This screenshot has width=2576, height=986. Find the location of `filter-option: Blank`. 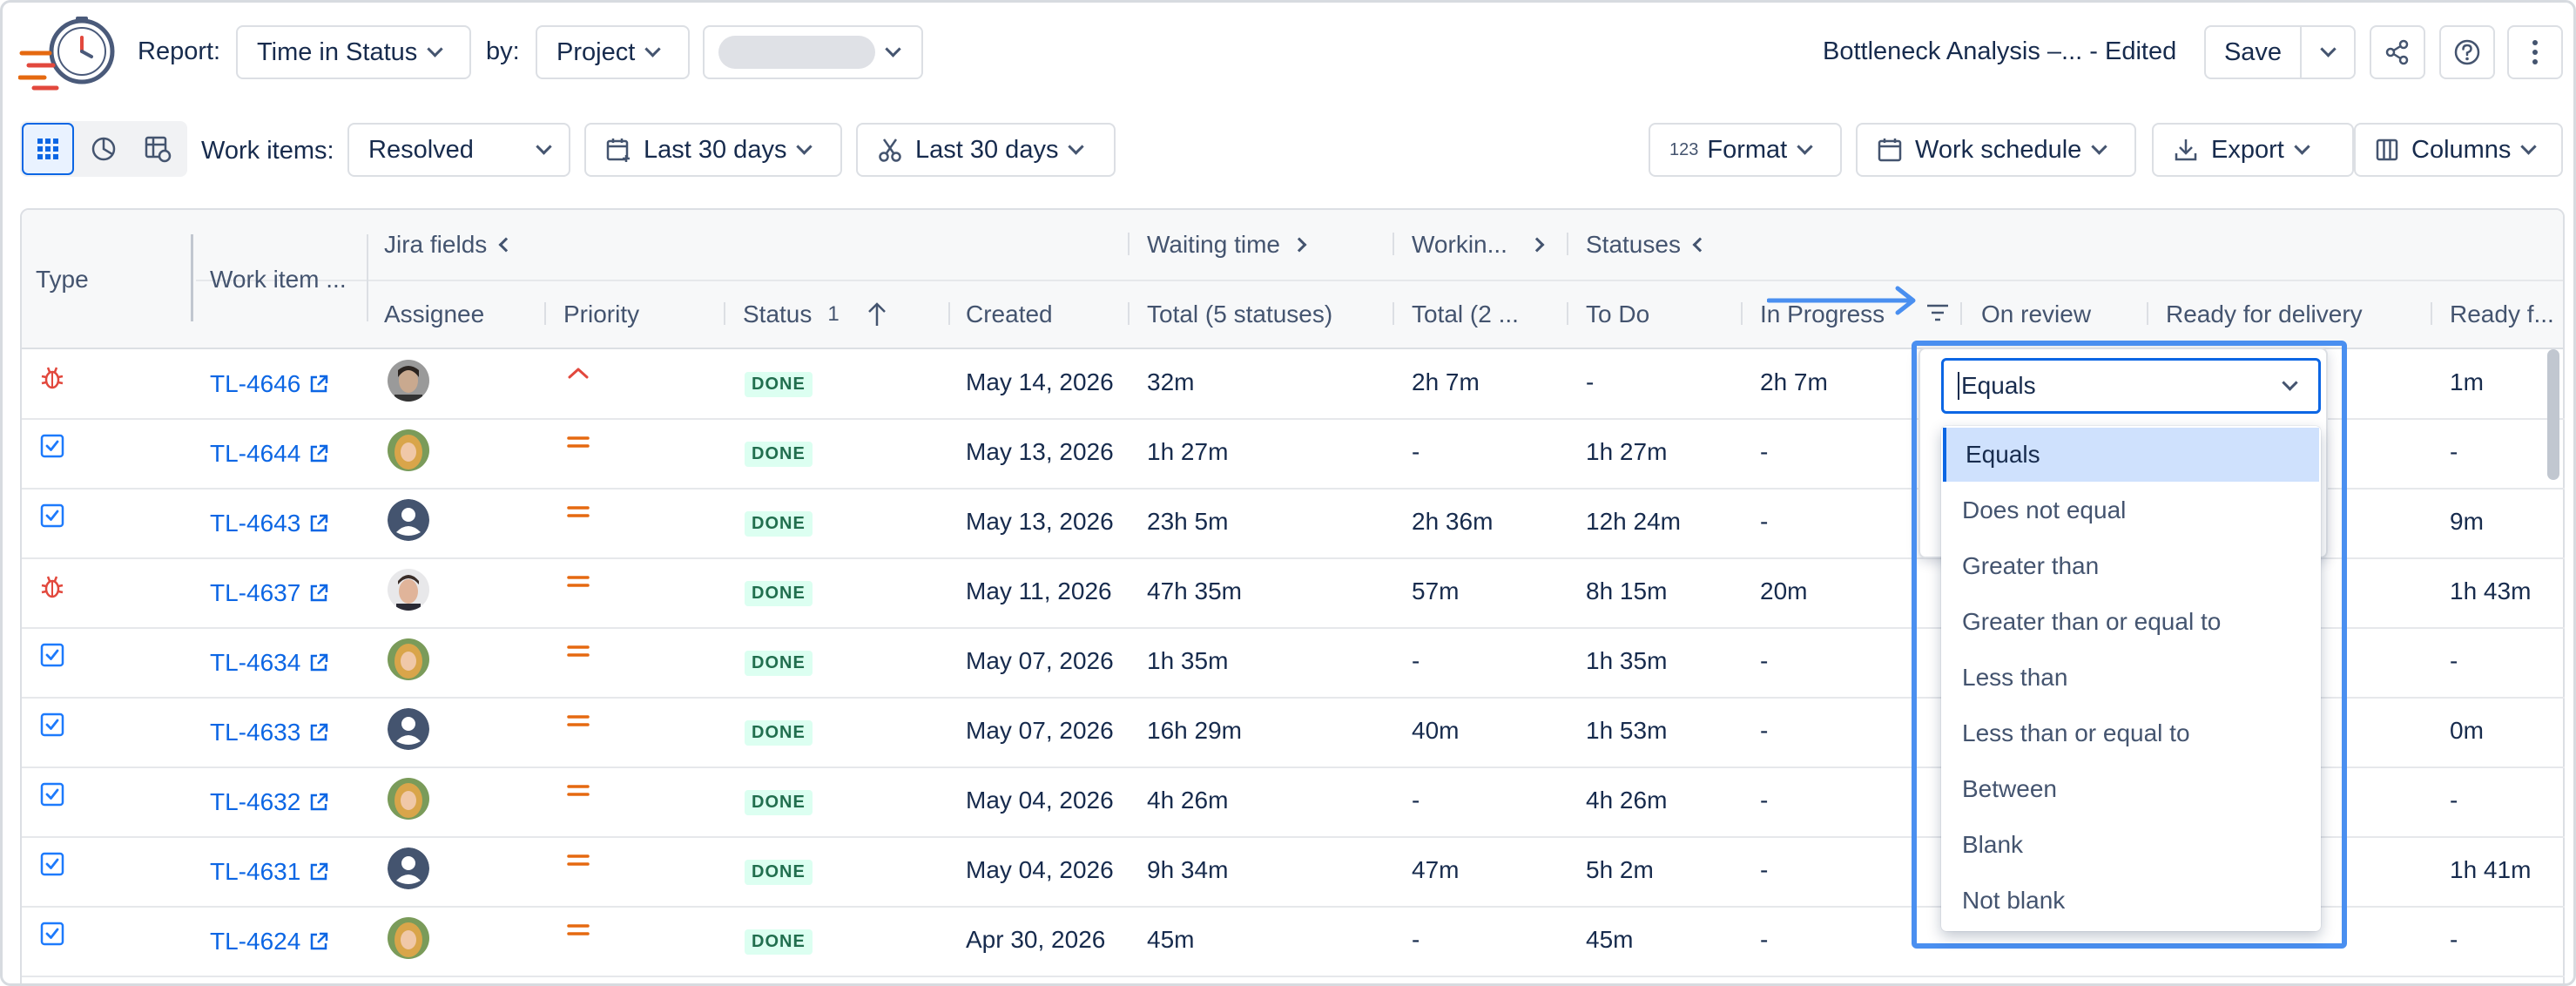

filter-option: Blank is located at coordinates (2131, 845).